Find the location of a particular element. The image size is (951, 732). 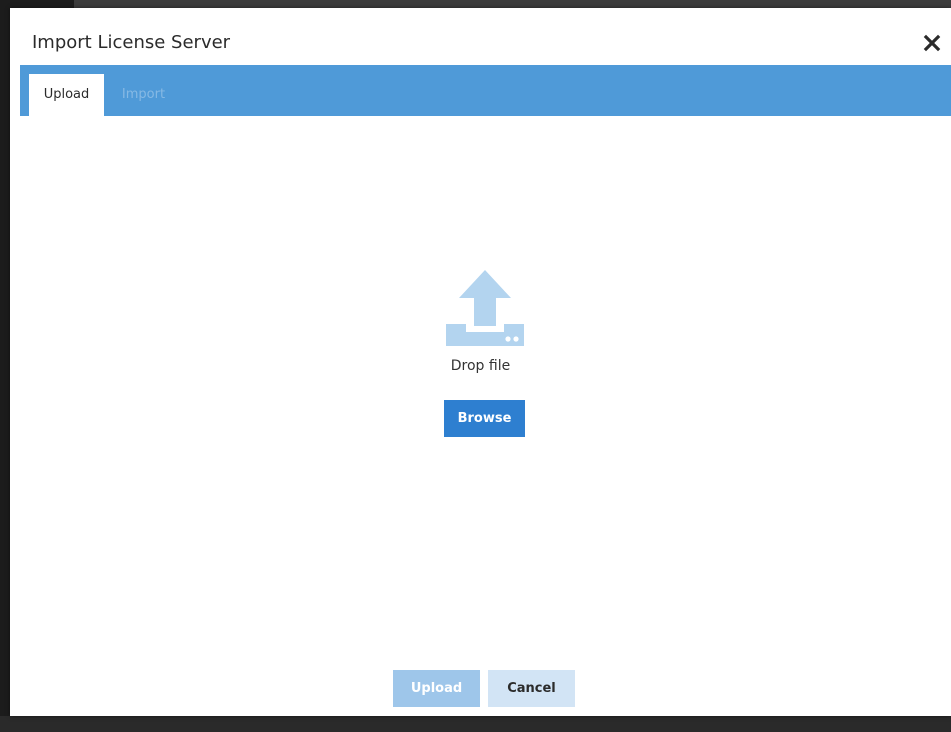

backdrop-top is located at coordinates (512, 4).